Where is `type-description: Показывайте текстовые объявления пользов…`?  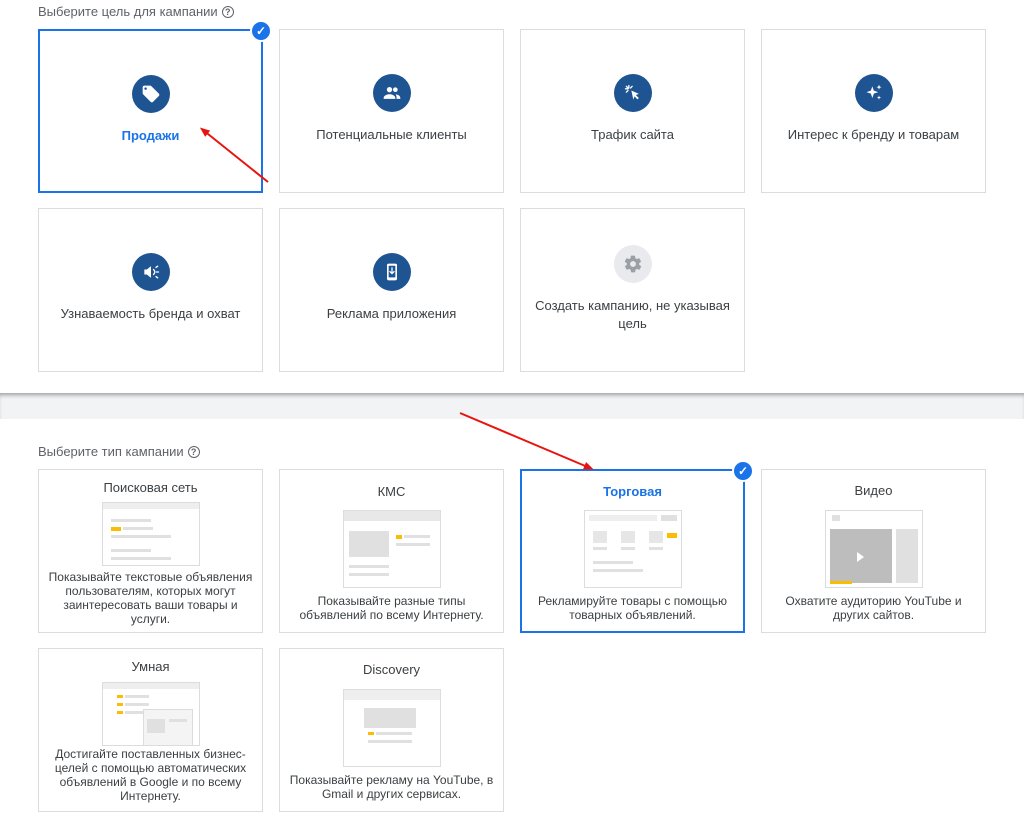
type-description: Показывайте текстовые объявления пользов… is located at coordinates (150, 598).